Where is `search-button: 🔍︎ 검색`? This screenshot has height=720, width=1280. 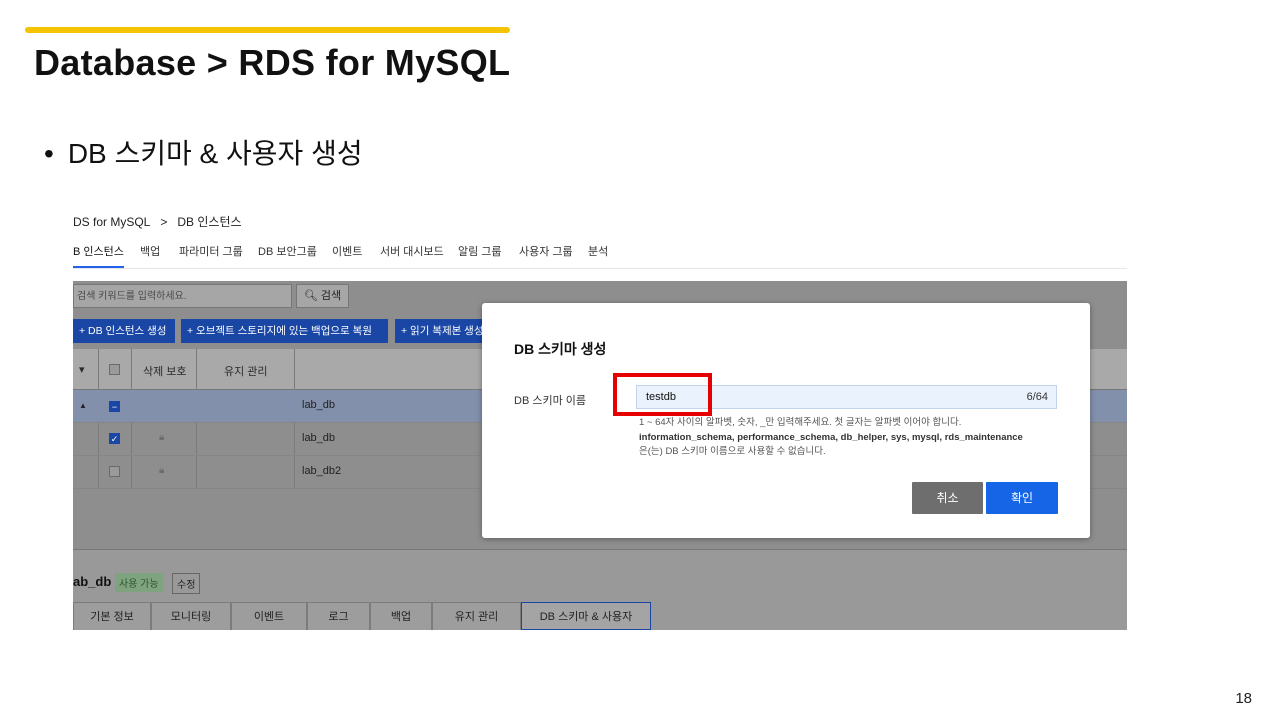 search-button: 🔍︎ 검색 is located at coordinates (322, 296).